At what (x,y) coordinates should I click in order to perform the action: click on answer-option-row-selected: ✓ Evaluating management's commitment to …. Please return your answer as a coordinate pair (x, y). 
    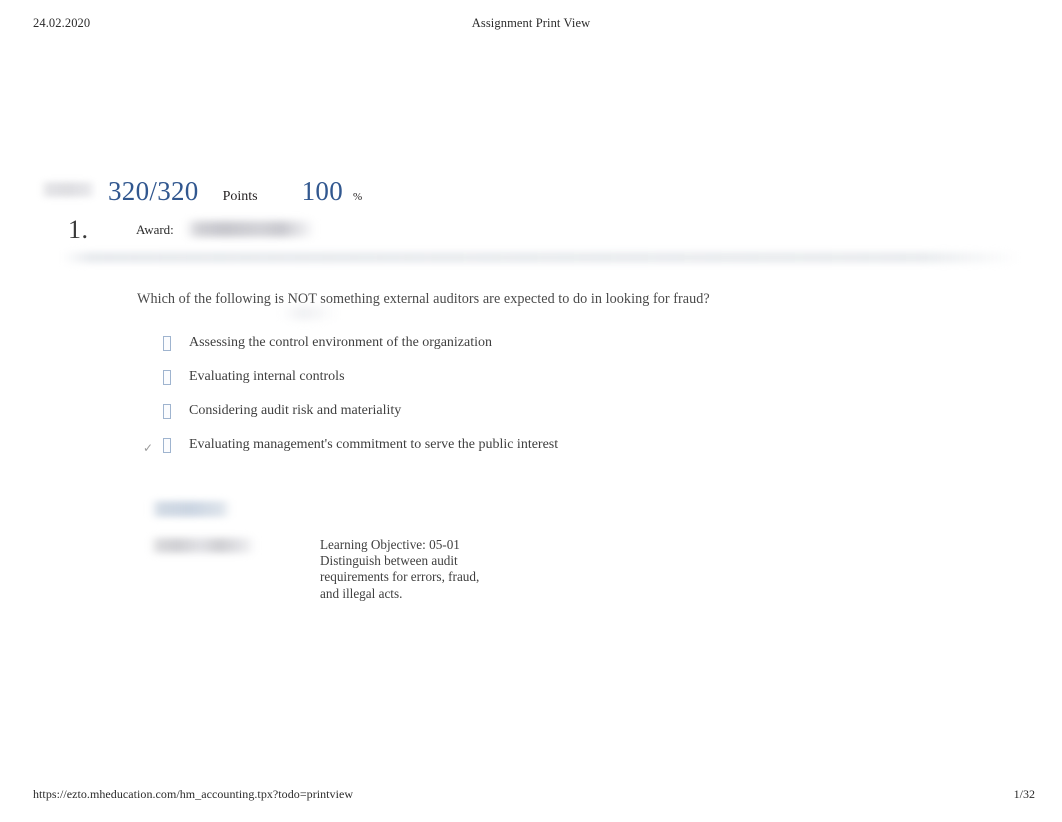
    Looking at the image, I should click on (487, 449).